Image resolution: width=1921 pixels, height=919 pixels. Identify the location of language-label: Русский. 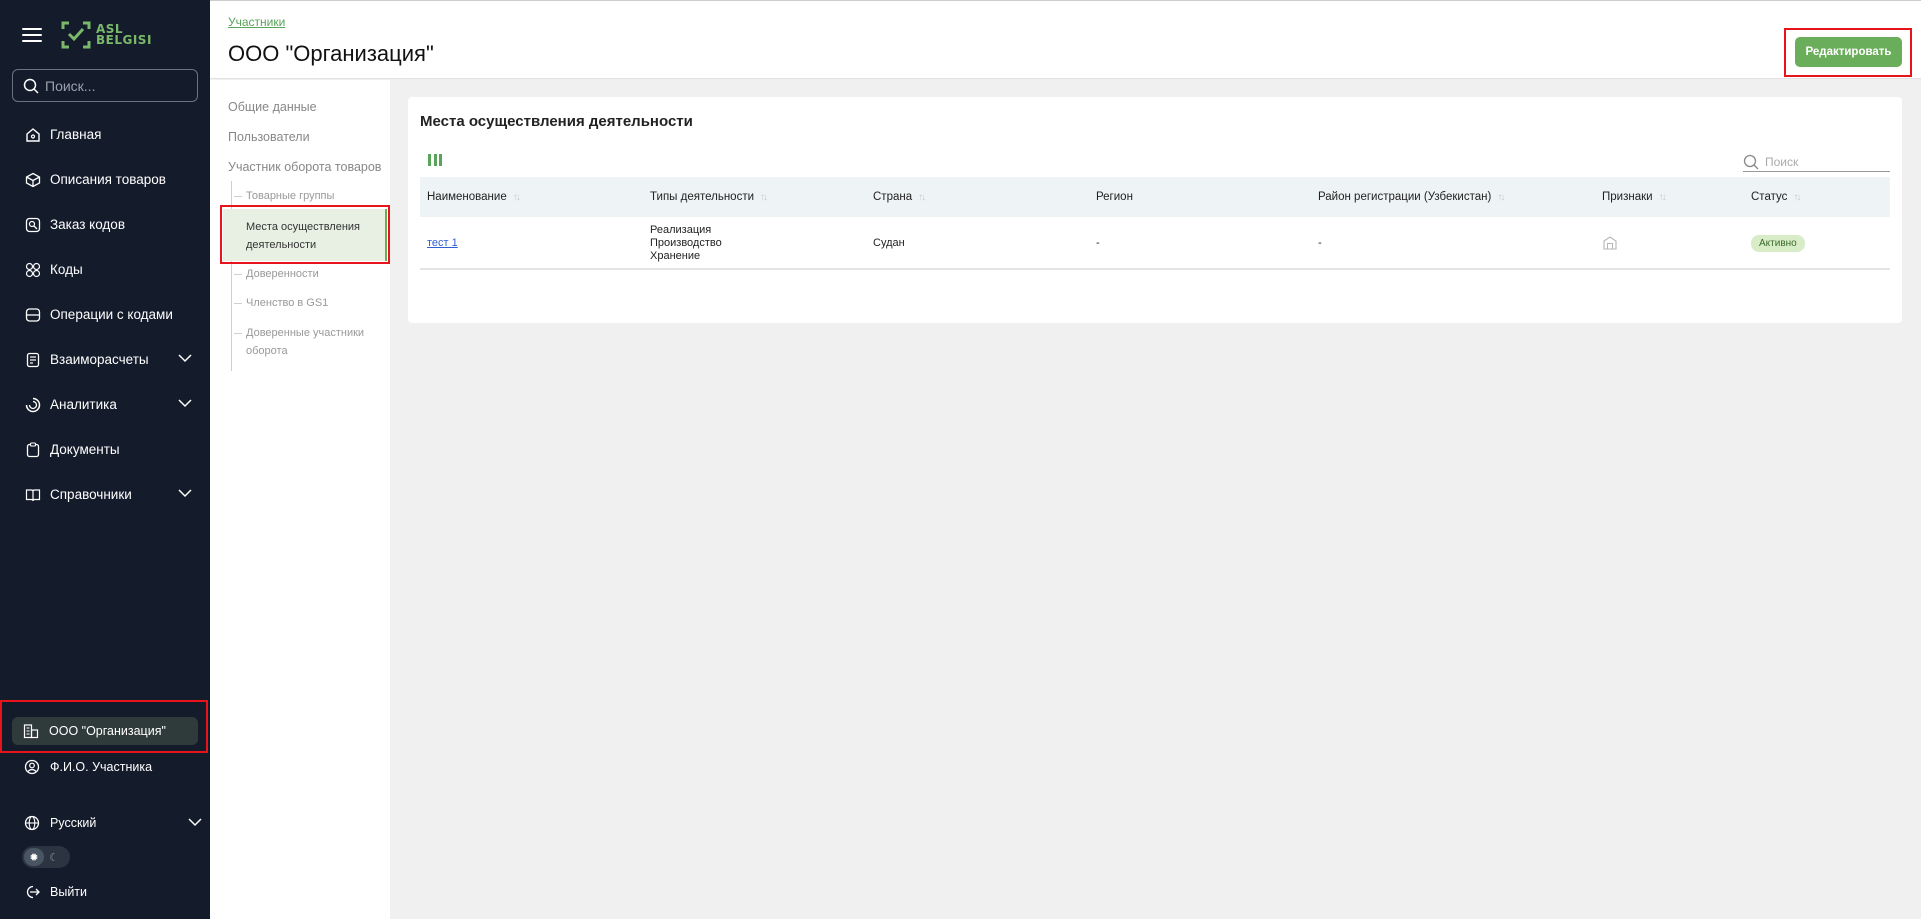
(73, 823).